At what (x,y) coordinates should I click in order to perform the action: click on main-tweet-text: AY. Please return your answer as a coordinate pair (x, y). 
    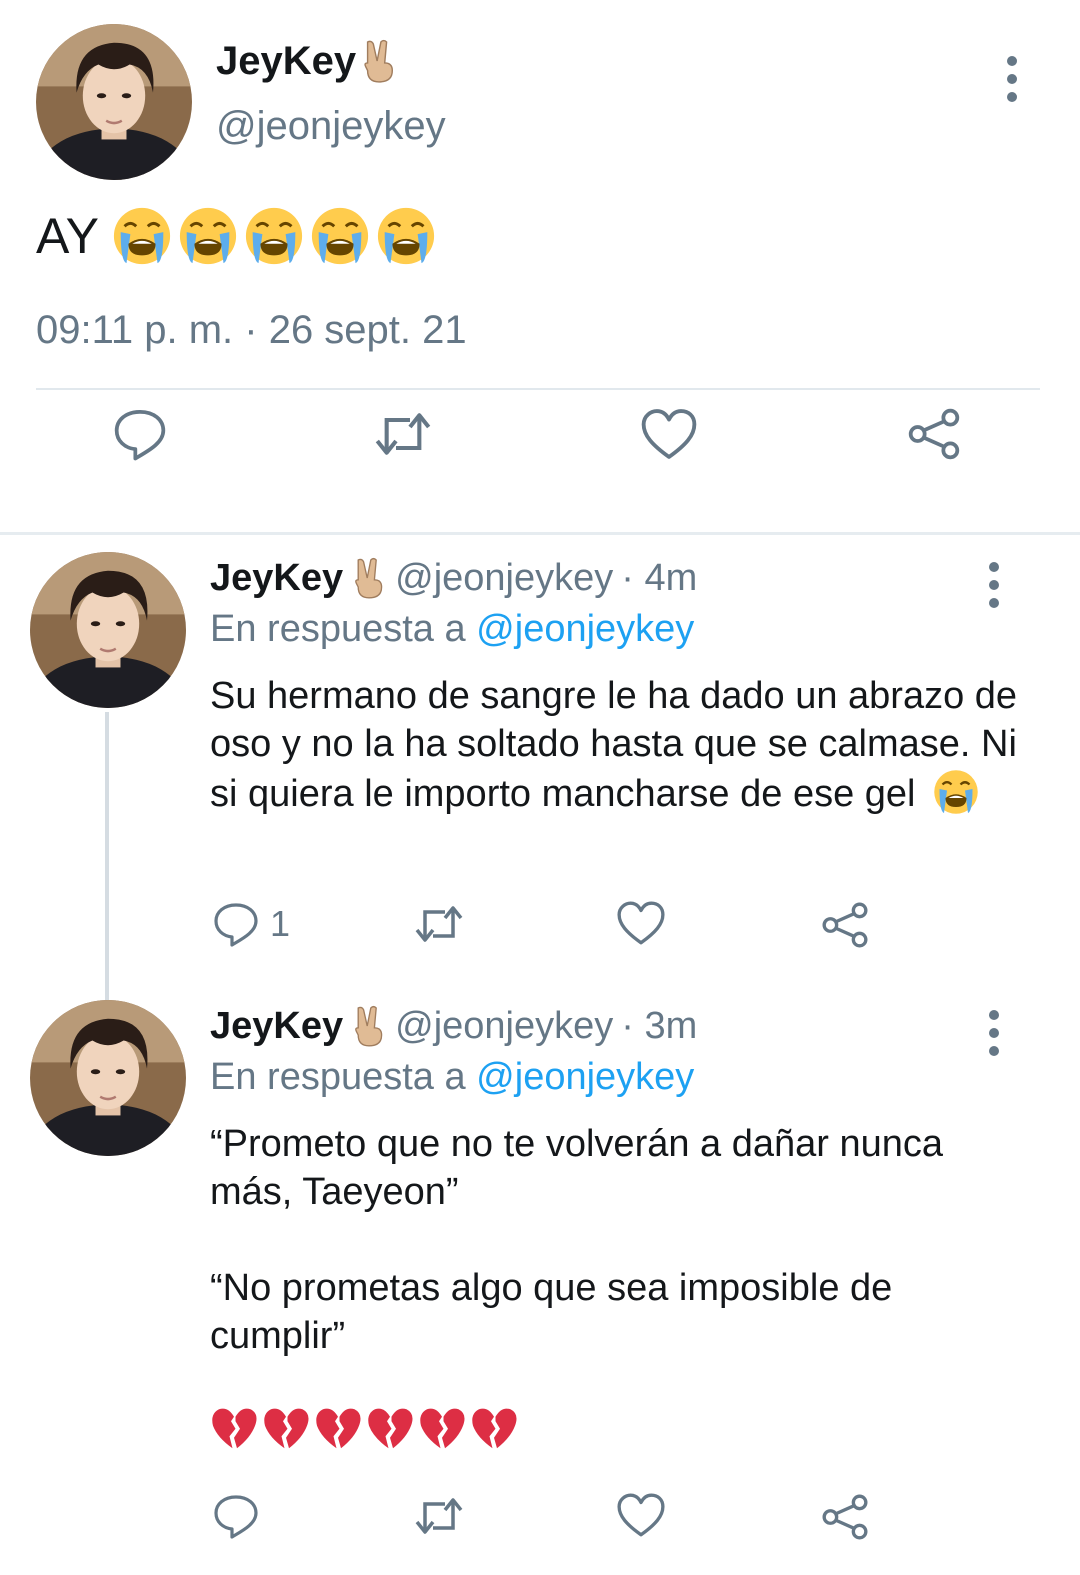
    Looking at the image, I should click on (236, 236).